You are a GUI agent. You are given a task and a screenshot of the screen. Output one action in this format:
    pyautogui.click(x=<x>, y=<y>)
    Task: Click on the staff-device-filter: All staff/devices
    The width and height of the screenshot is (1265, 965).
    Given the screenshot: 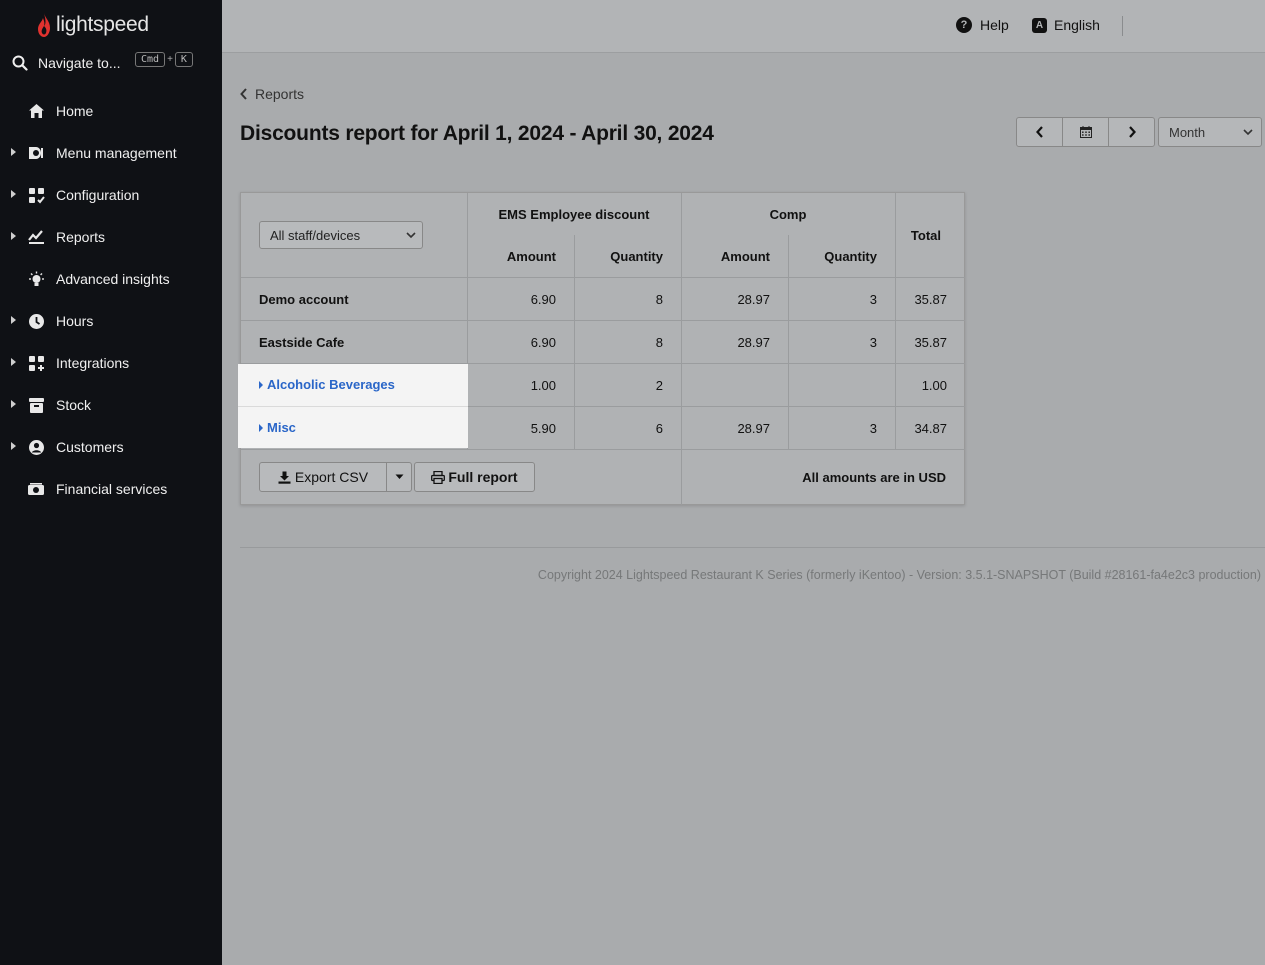 What is the action you would take?
    pyautogui.click(x=341, y=235)
    